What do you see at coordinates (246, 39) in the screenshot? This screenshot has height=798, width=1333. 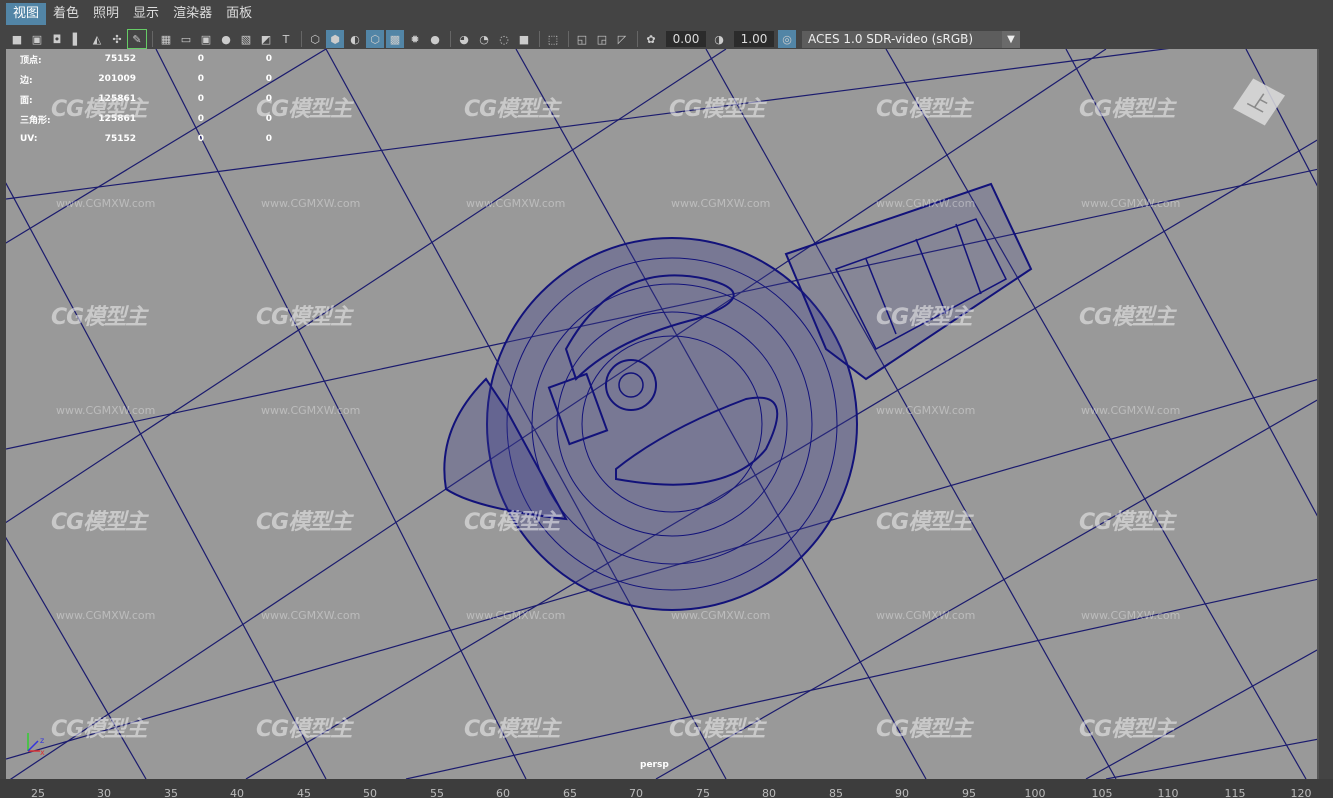 I see `field-chart-icon: ▧` at bounding box center [246, 39].